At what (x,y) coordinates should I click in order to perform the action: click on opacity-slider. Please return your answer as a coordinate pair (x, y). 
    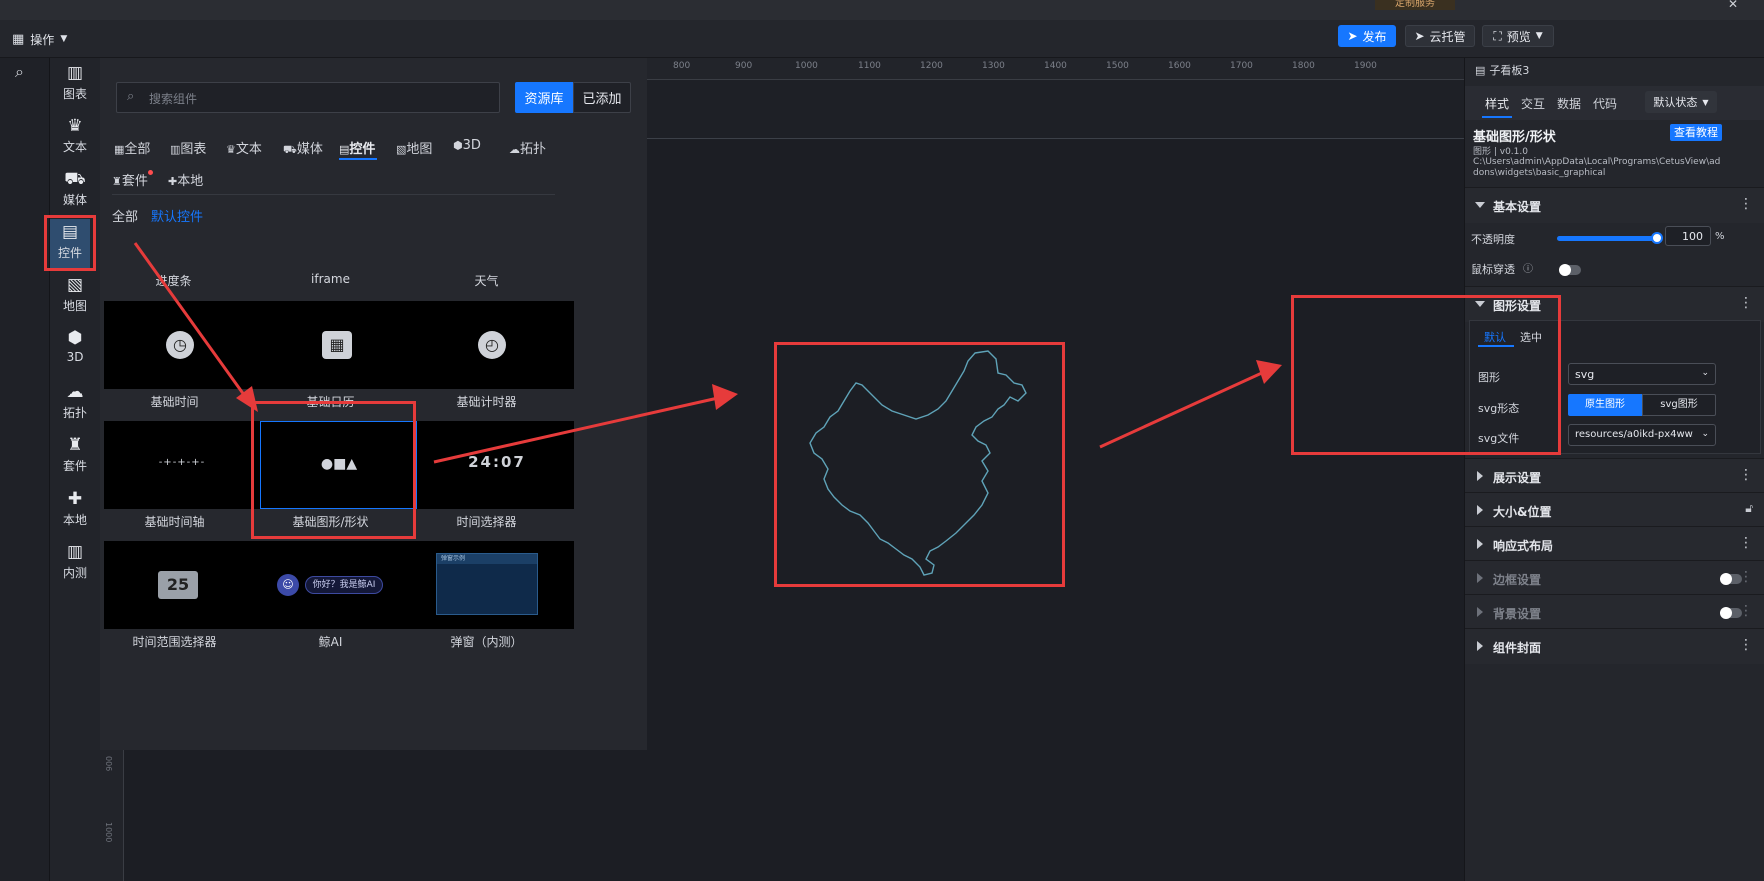
    Looking at the image, I should click on (1610, 238).